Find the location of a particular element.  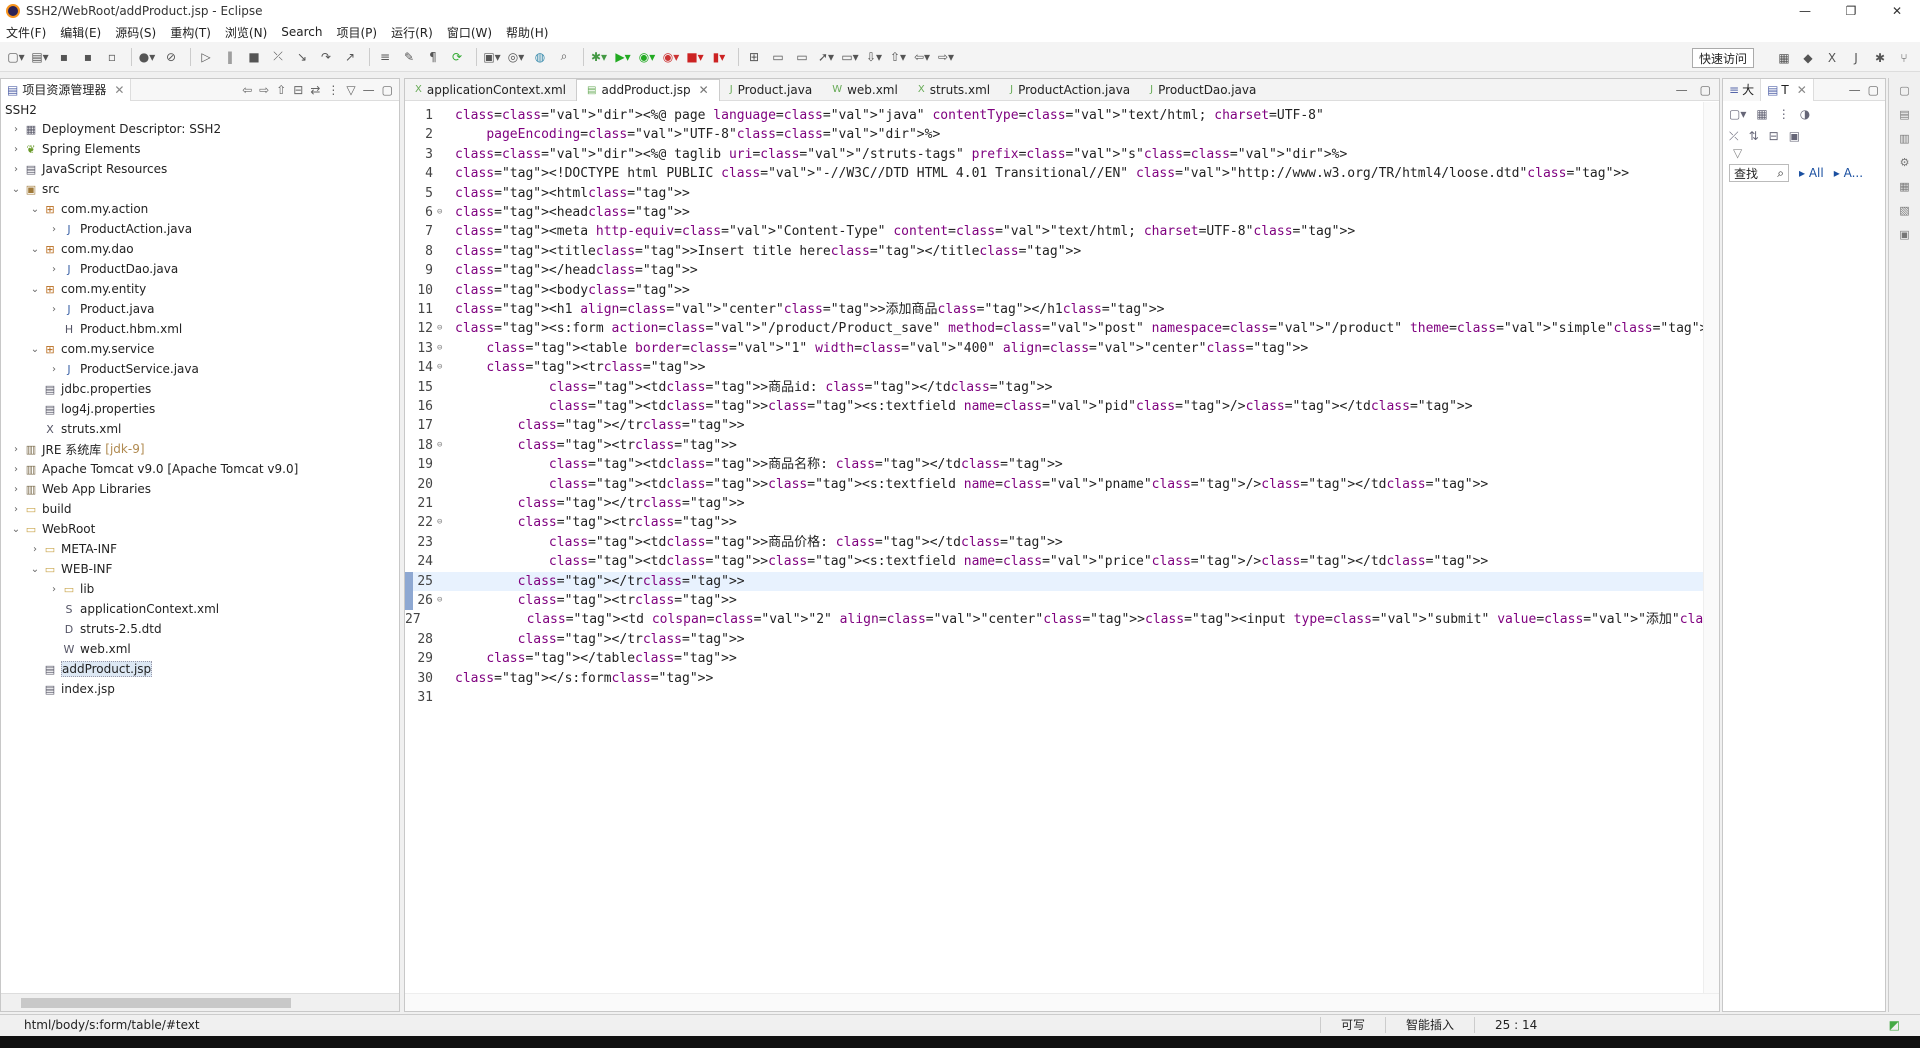

run-icon: ▶▾ is located at coordinates (623, 57).